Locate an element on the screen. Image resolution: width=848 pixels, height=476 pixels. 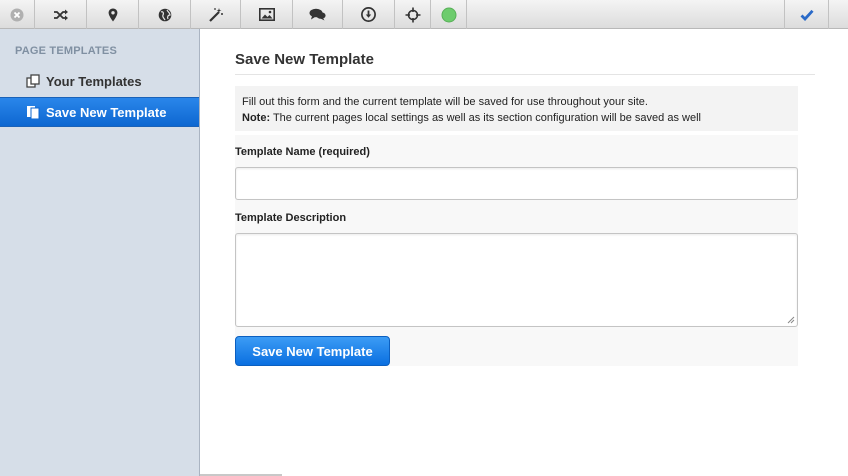
status-dot-icon is located at coordinates (448, 14).